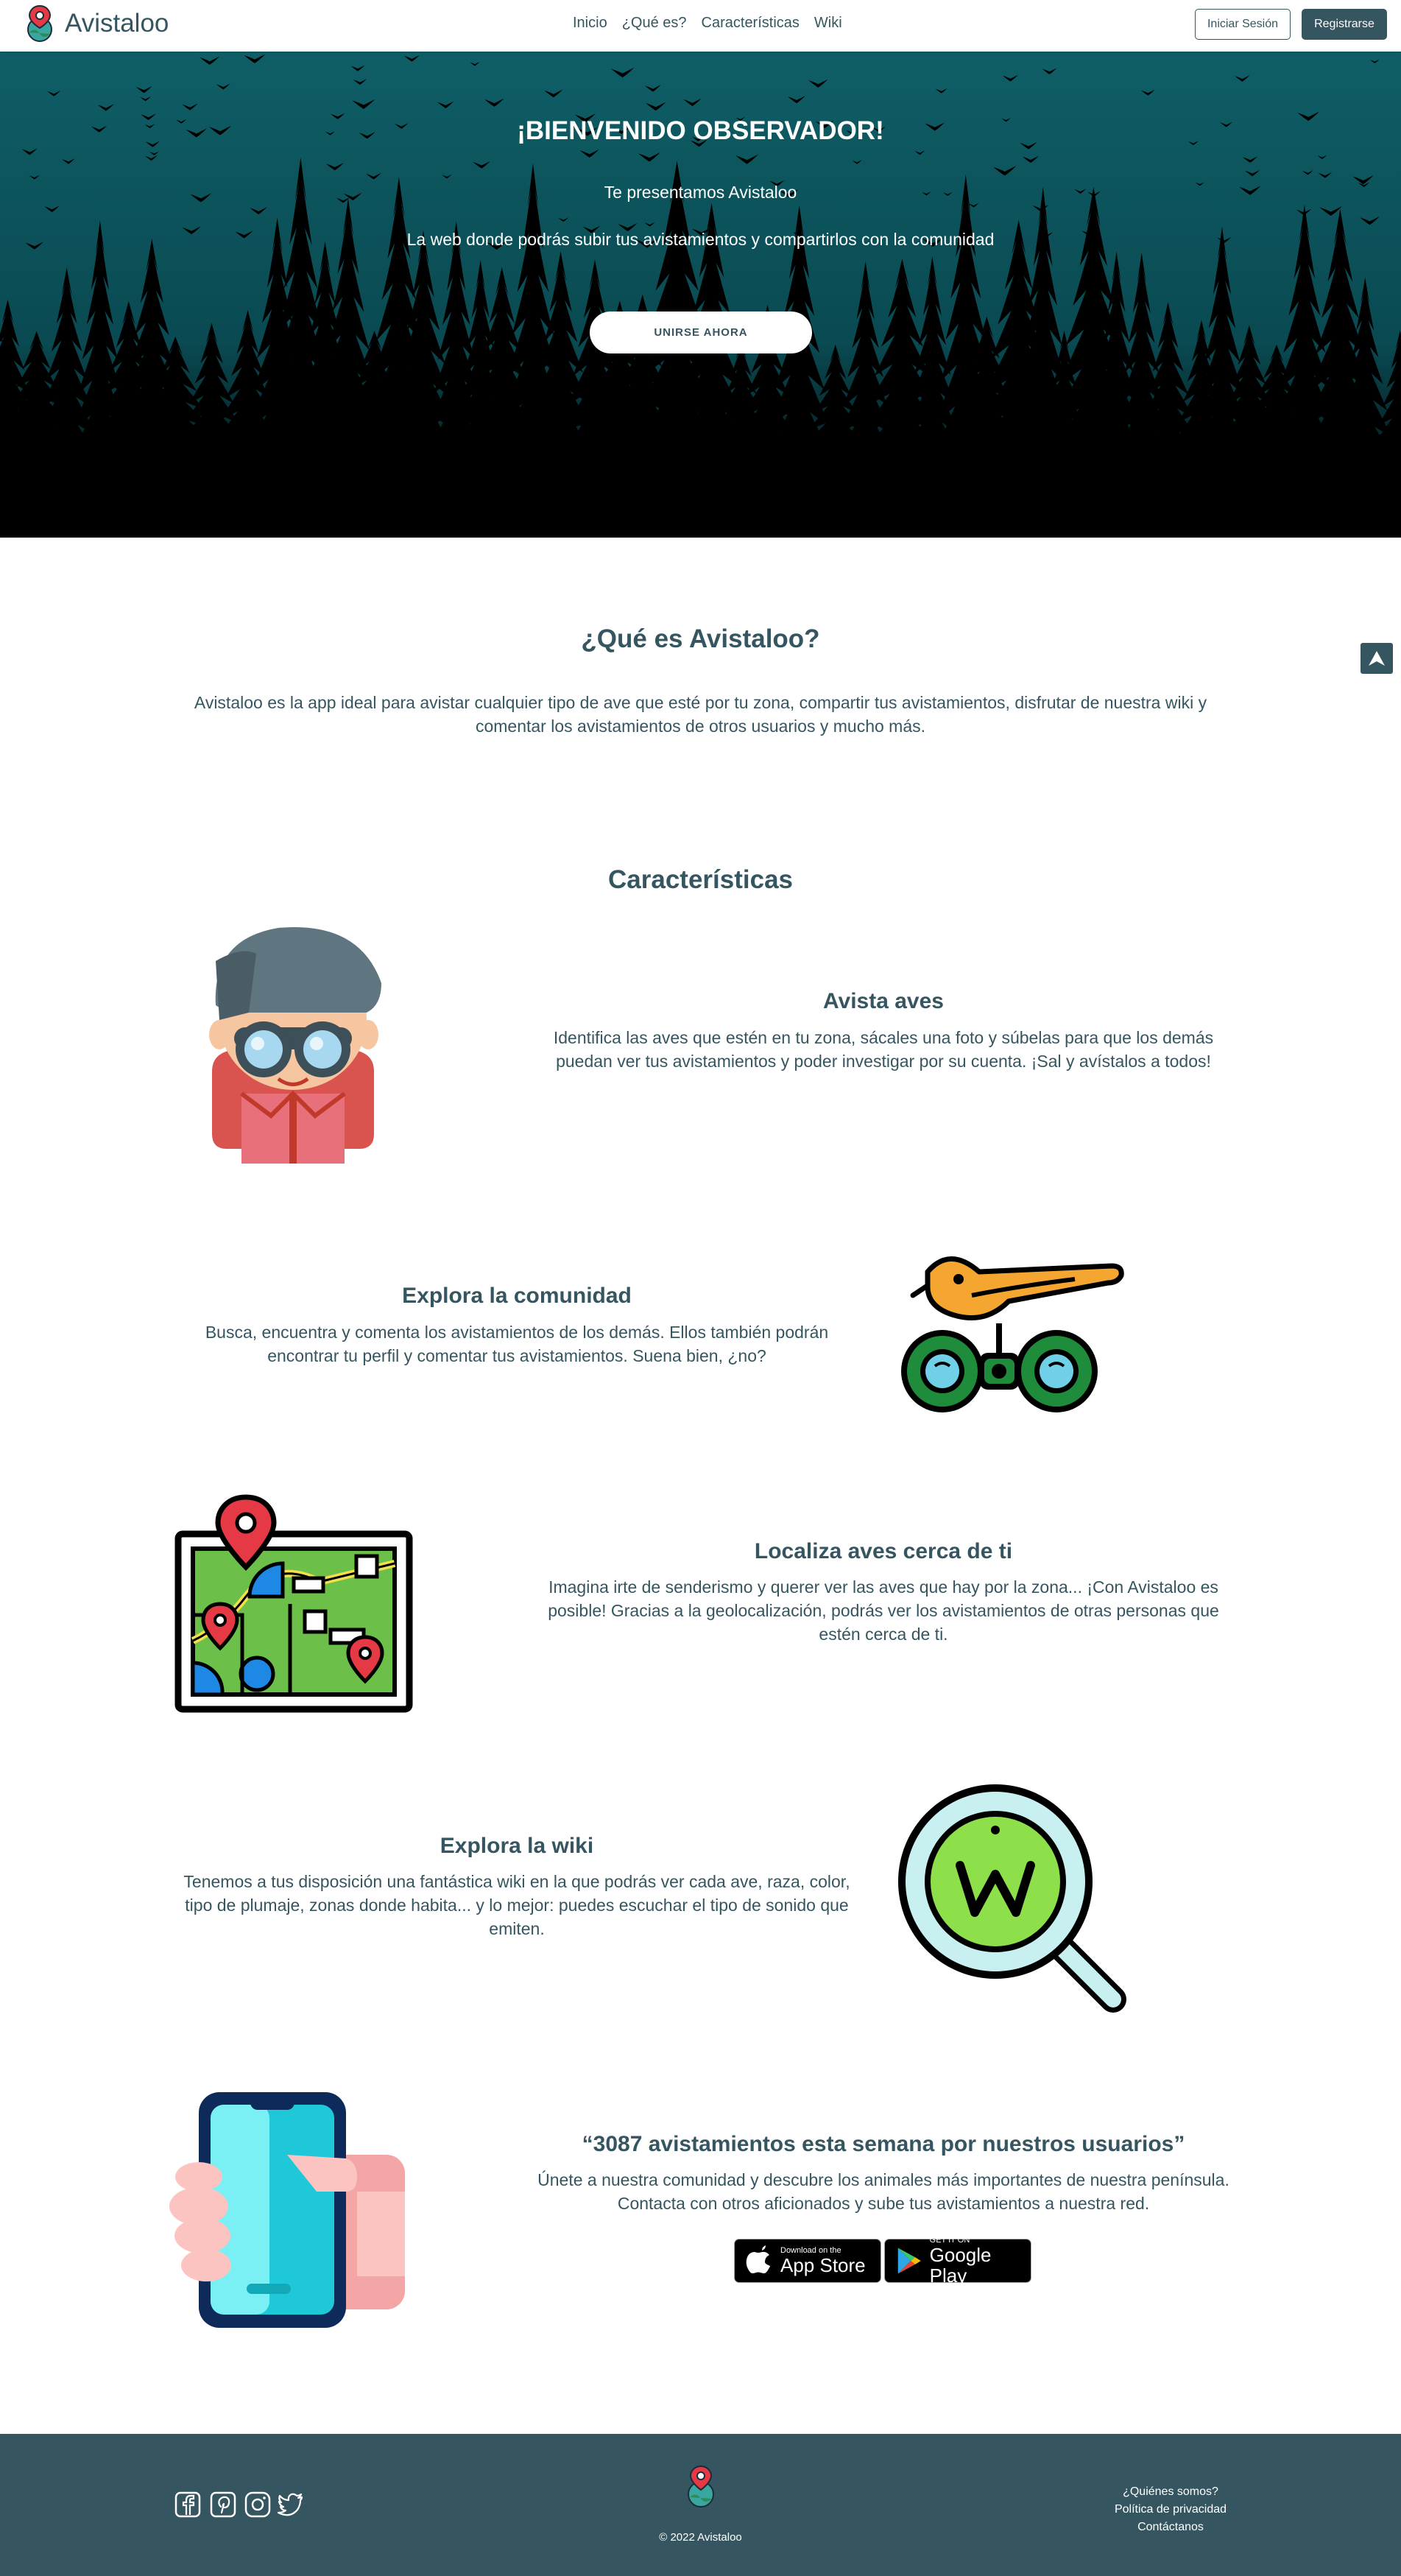 The width and height of the screenshot is (1401, 2576). What do you see at coordinates (1012, 1334) in the screenshot?
I see `bird-binoculars-illustration` at bounding box center [1012, 1334].